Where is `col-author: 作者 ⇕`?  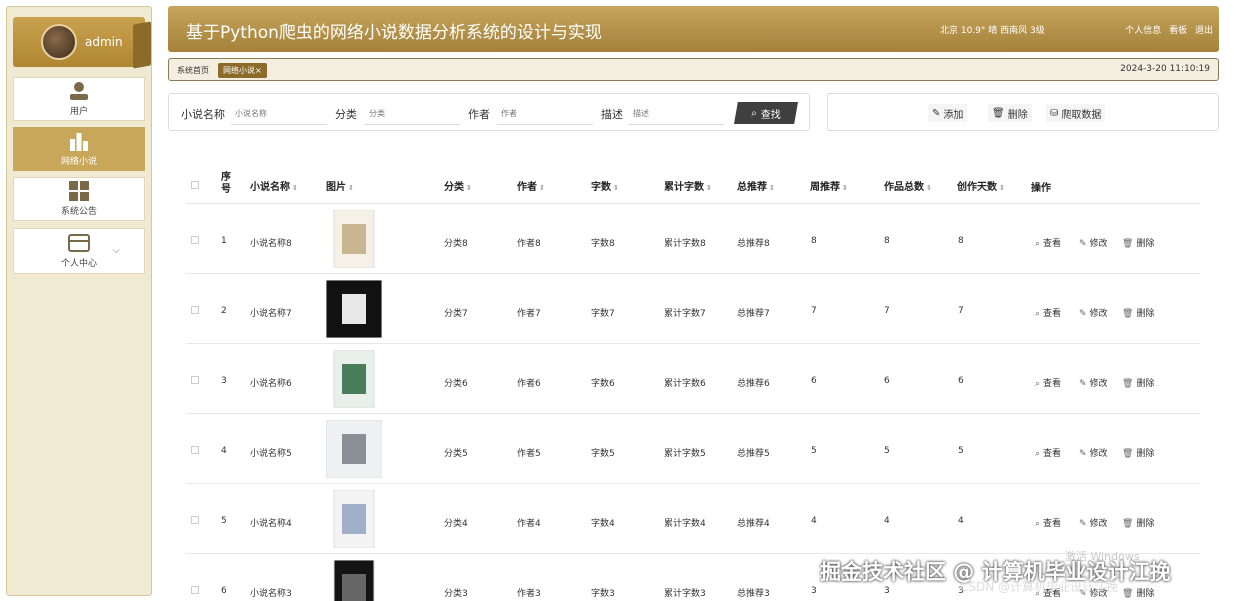 col-author: 作者 ⇕ is located at coordinates (531, 185).